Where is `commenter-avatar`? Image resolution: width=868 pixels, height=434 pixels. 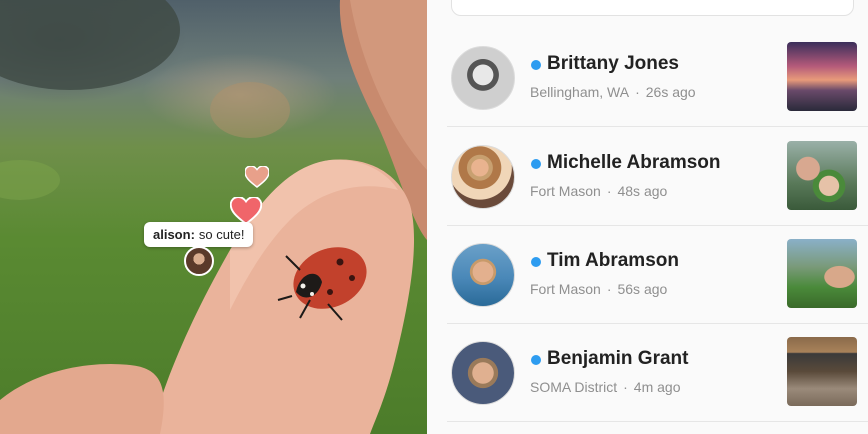 commenter-avatar is located at coordinates (199, 261).